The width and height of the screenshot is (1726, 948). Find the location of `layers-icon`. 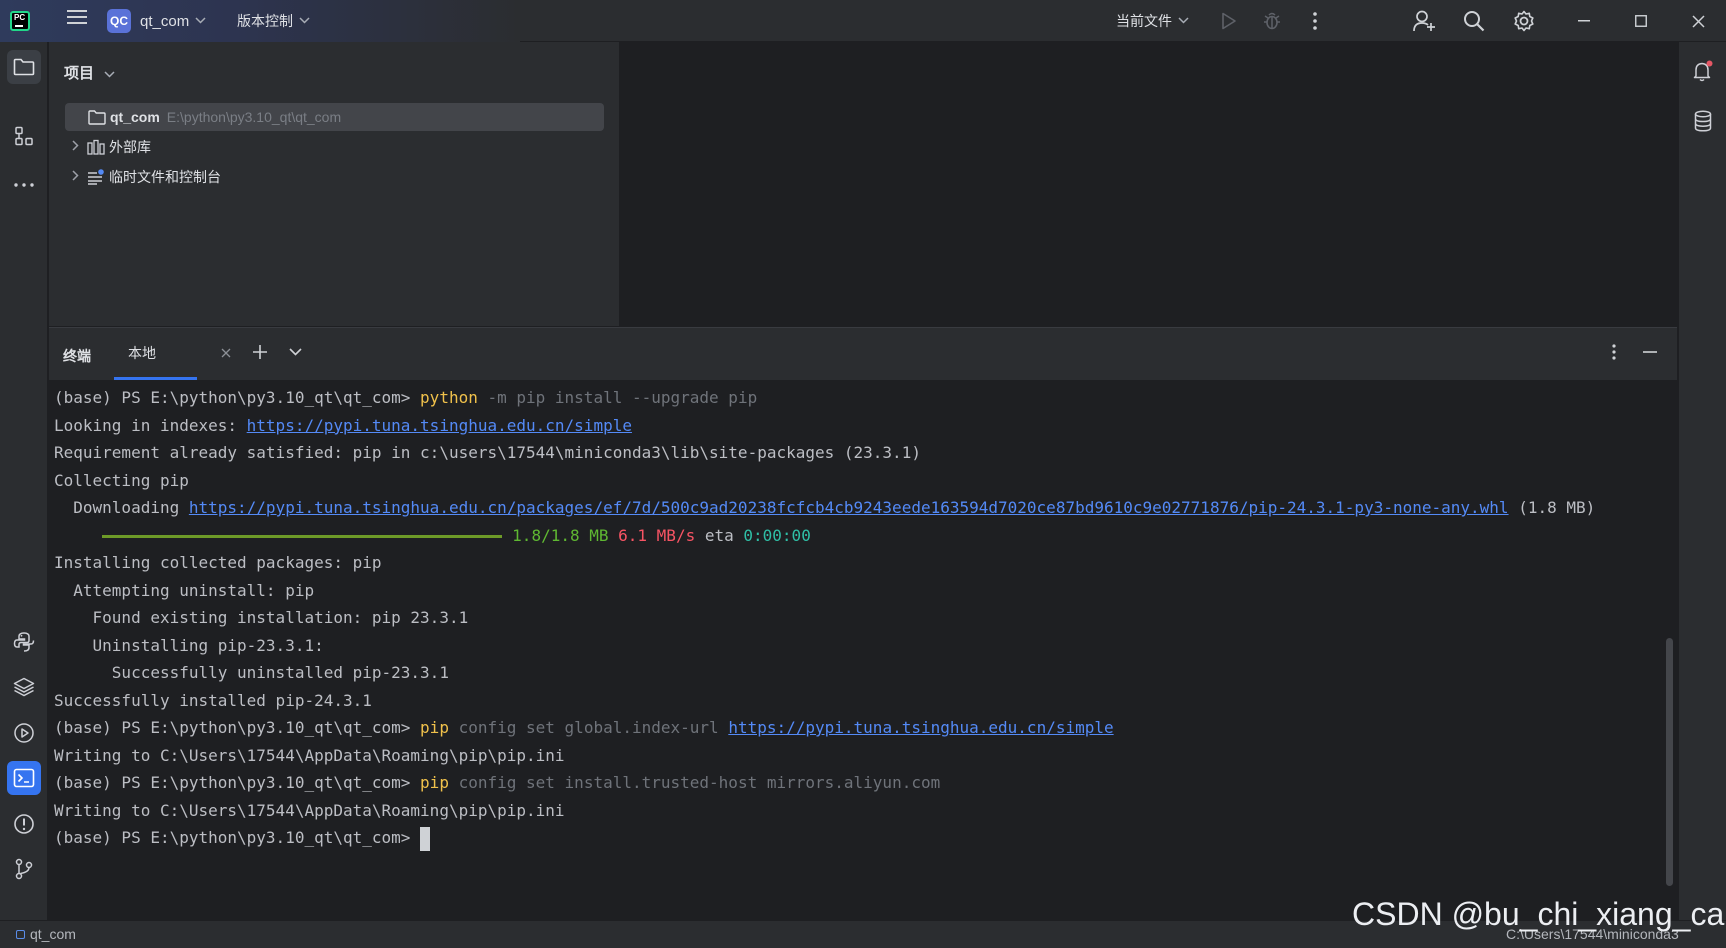

layers-icon is located at coordinates (24, 687).